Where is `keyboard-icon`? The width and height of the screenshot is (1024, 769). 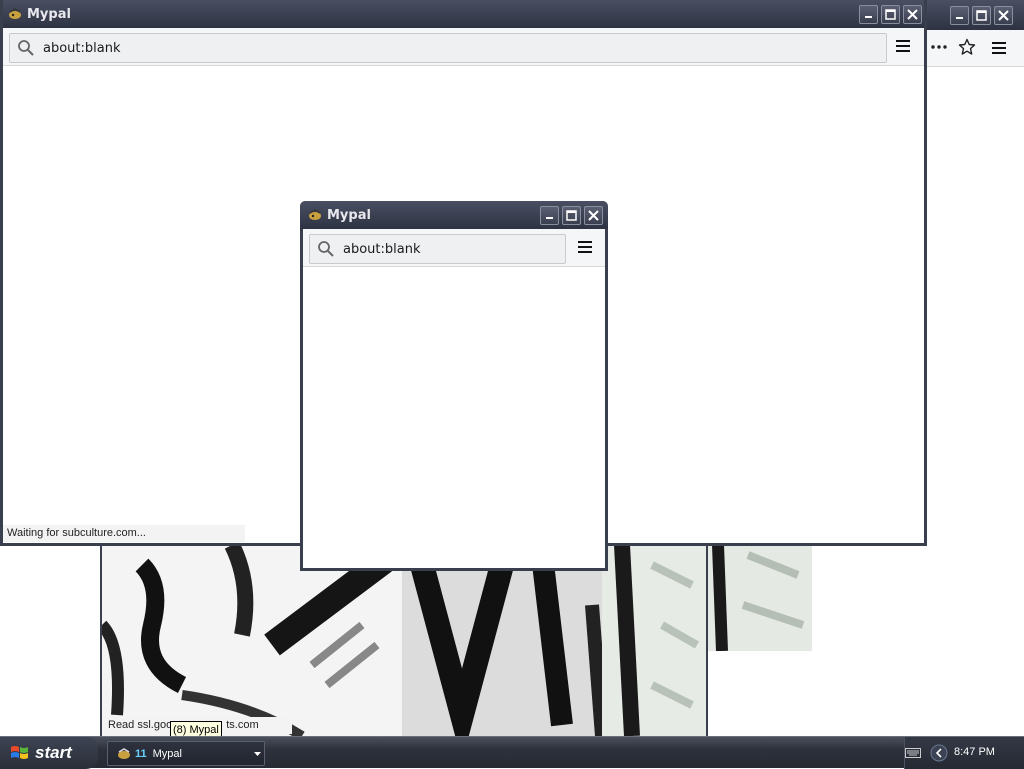 keyboard-icon is located at coordinates (913, 753).